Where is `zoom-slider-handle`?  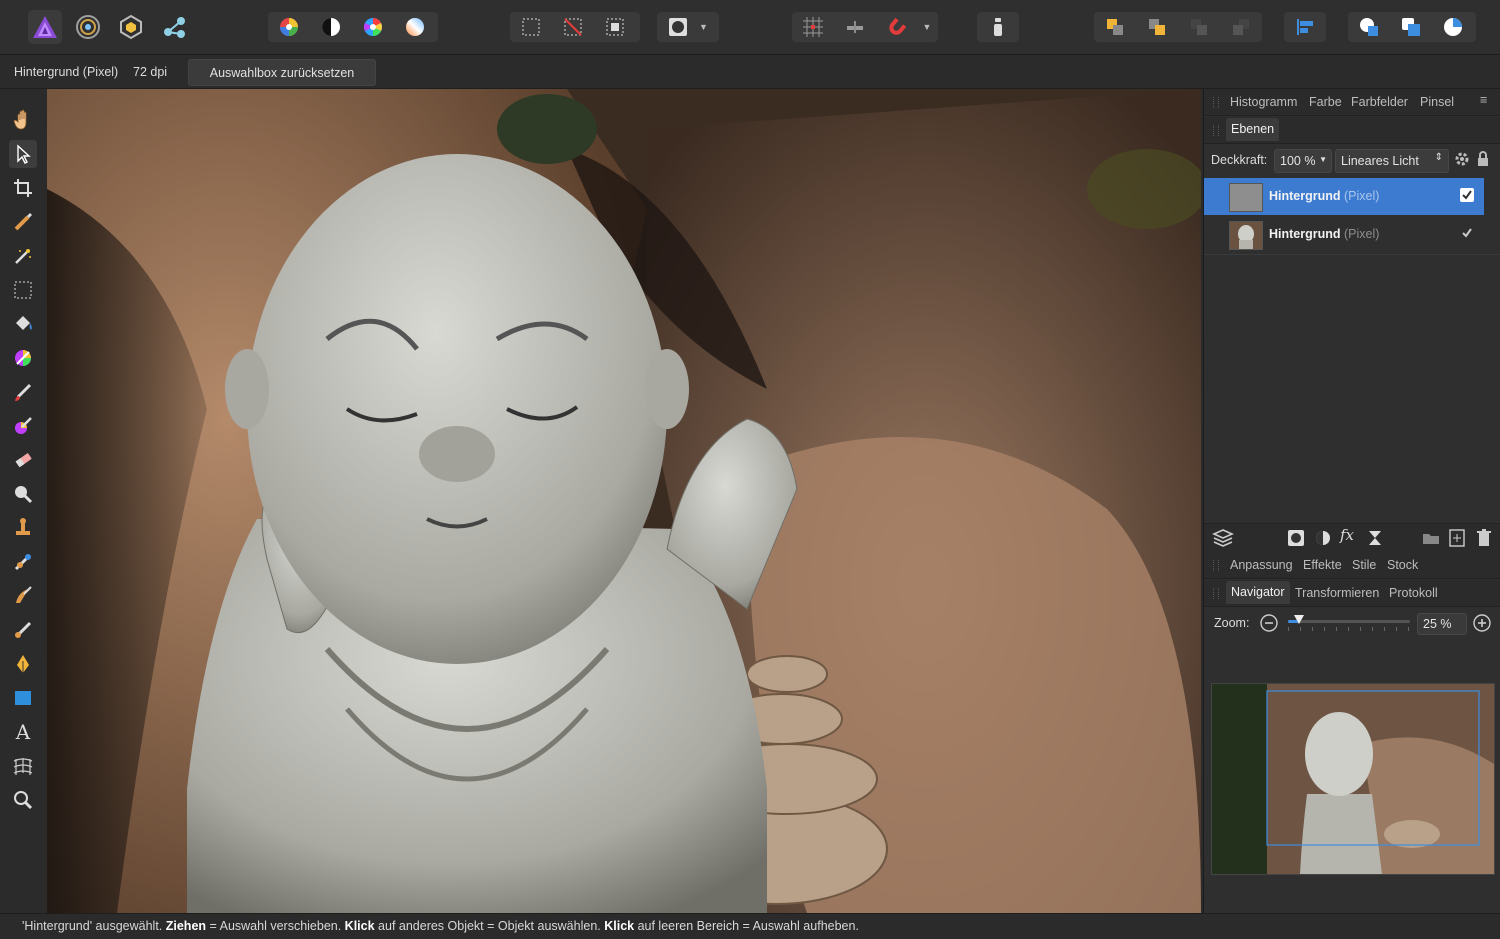 zoom-slider-handle is located at coordinates (1299, 619).